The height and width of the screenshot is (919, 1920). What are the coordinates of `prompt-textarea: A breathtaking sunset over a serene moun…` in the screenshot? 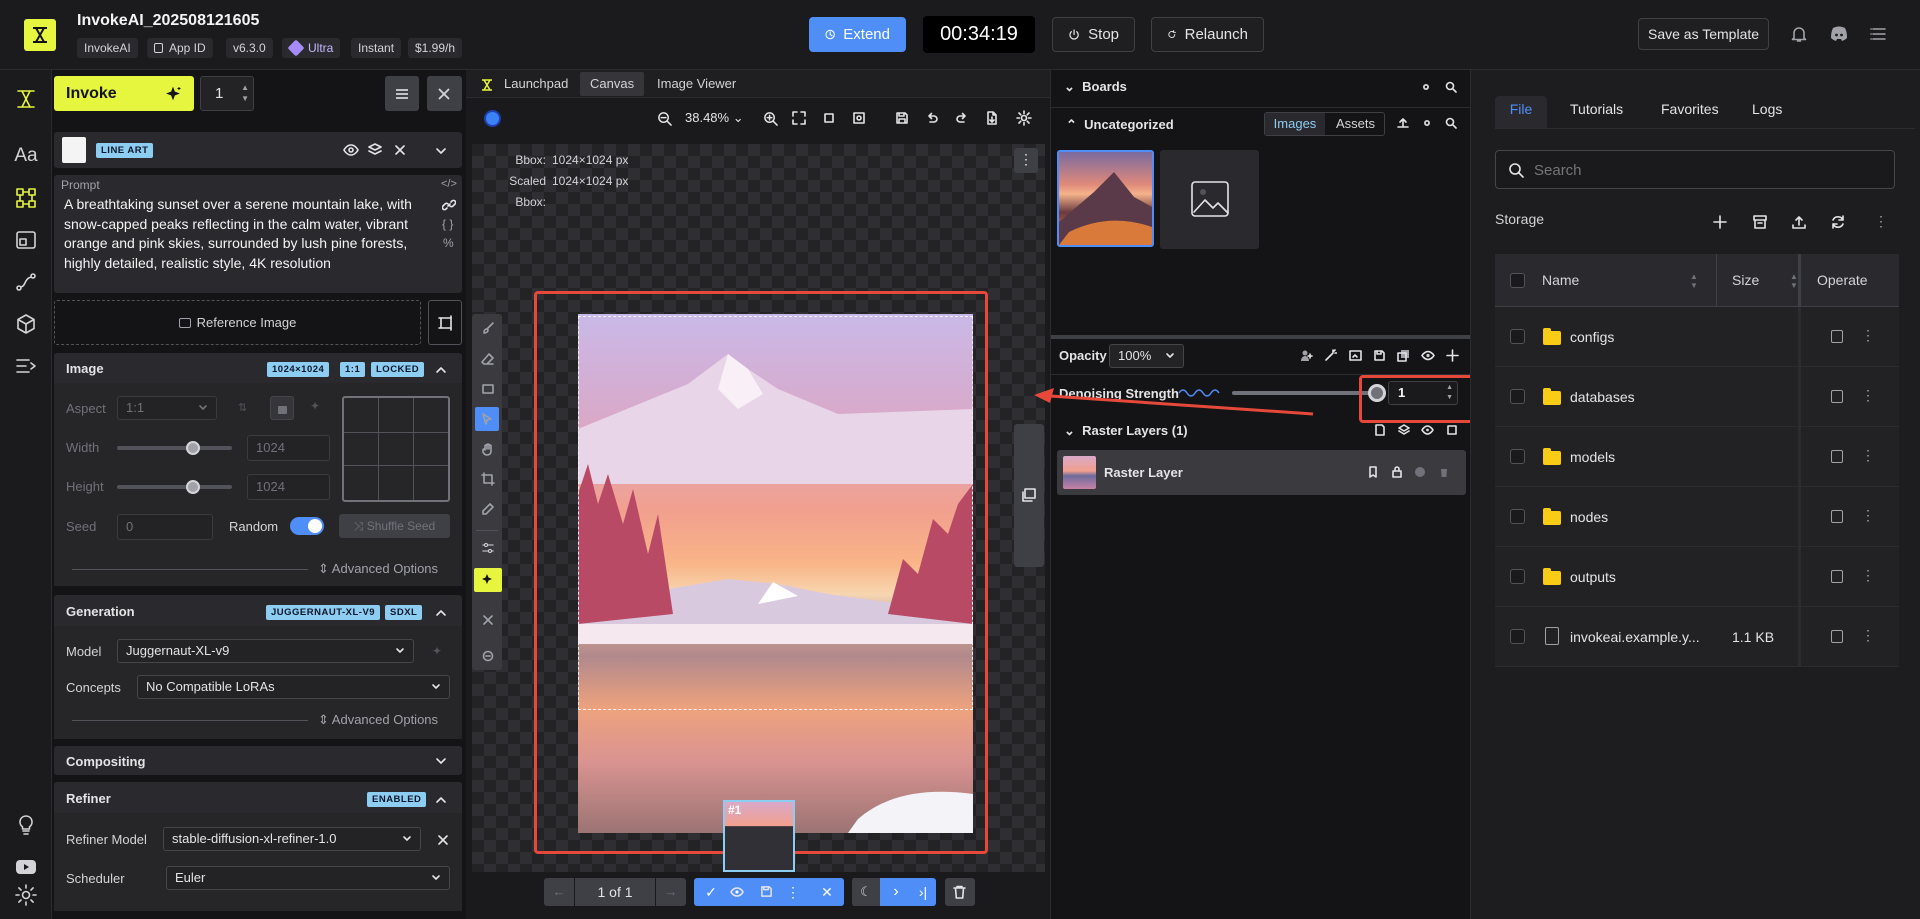 It's located at (249, 234).